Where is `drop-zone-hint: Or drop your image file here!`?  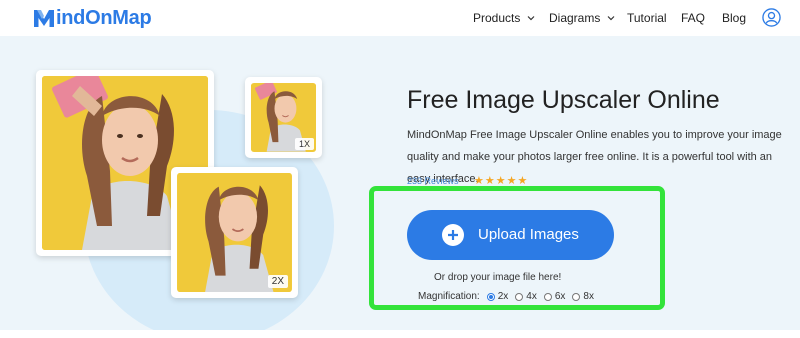
drop-zone-hint: Or drop your image file here! is located at coordinates (498, 277).